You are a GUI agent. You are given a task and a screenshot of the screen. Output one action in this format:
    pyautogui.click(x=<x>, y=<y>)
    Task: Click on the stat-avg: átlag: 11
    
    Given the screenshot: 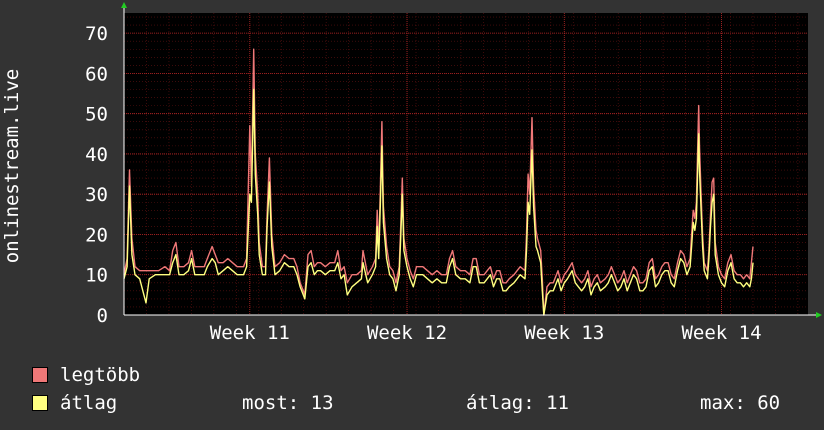 What is the action you would take?
    pyautogui.click(x=517, y=403)
    